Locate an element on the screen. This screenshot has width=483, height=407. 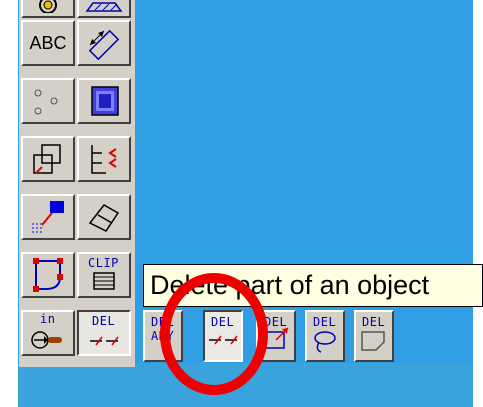
delete-shape-icon is located at coordinates (373, 341).